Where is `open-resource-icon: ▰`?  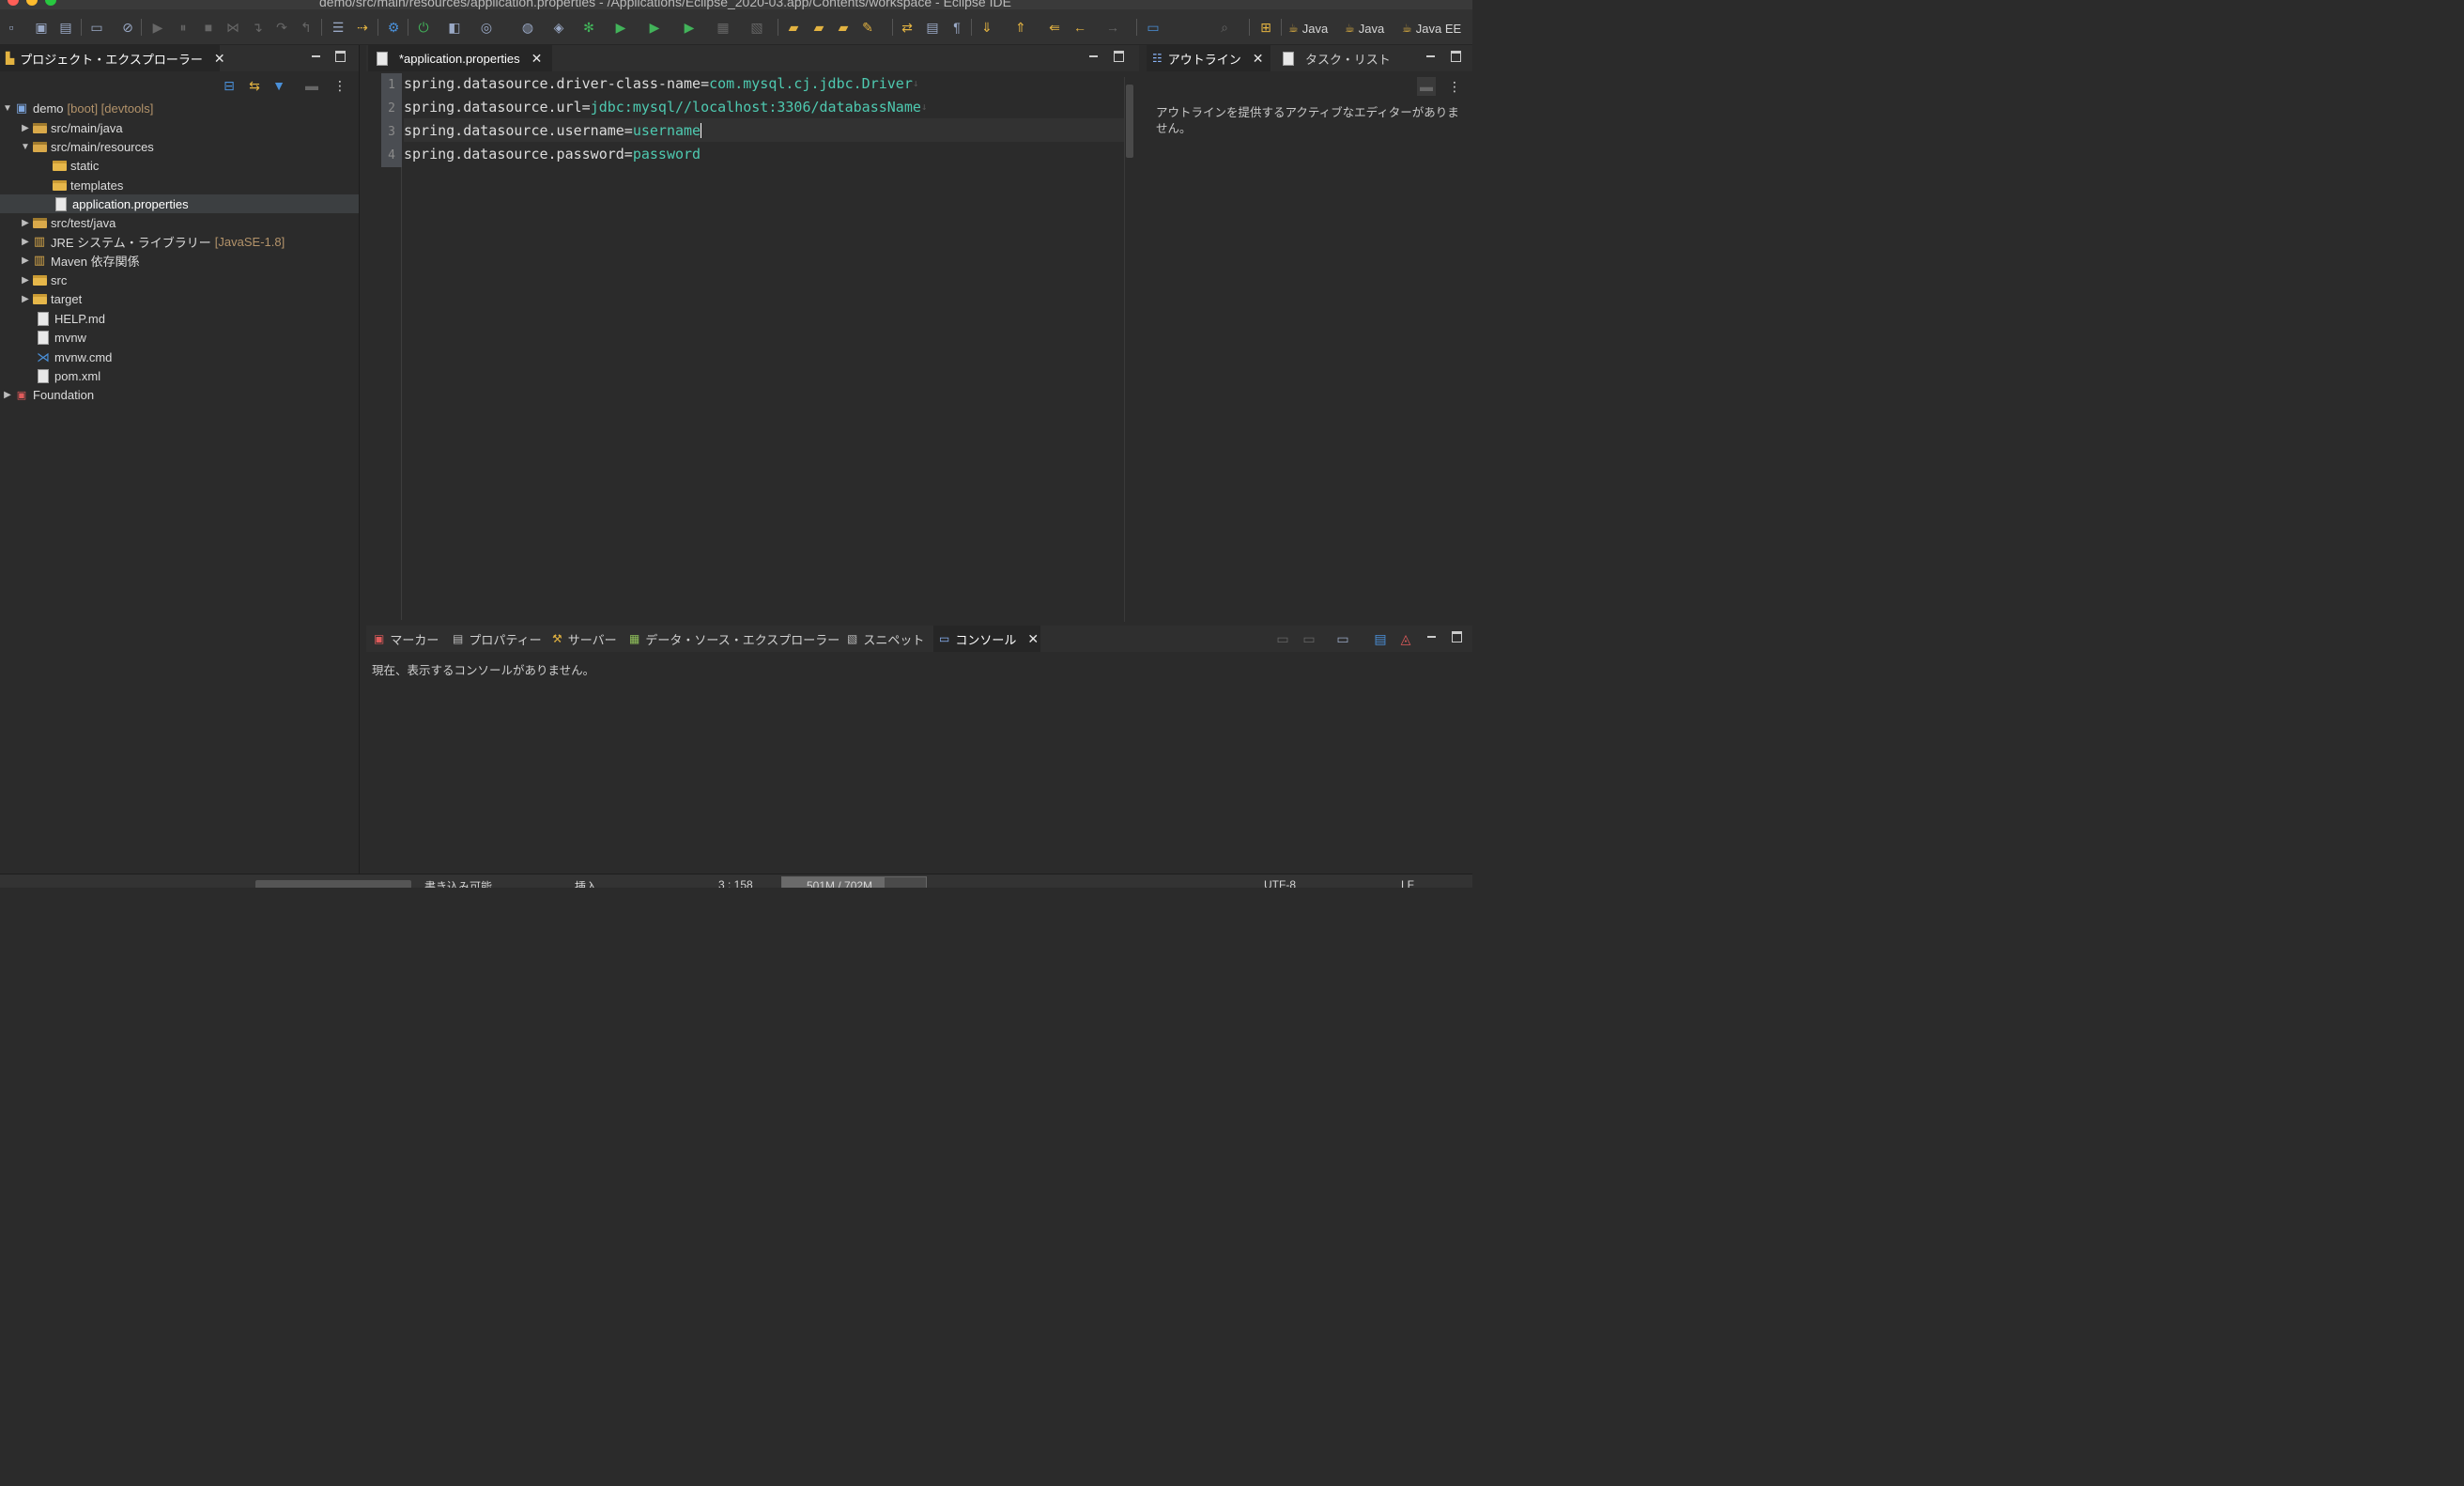
open-resource-icon: ▰ is located at coordinates (843, 27).